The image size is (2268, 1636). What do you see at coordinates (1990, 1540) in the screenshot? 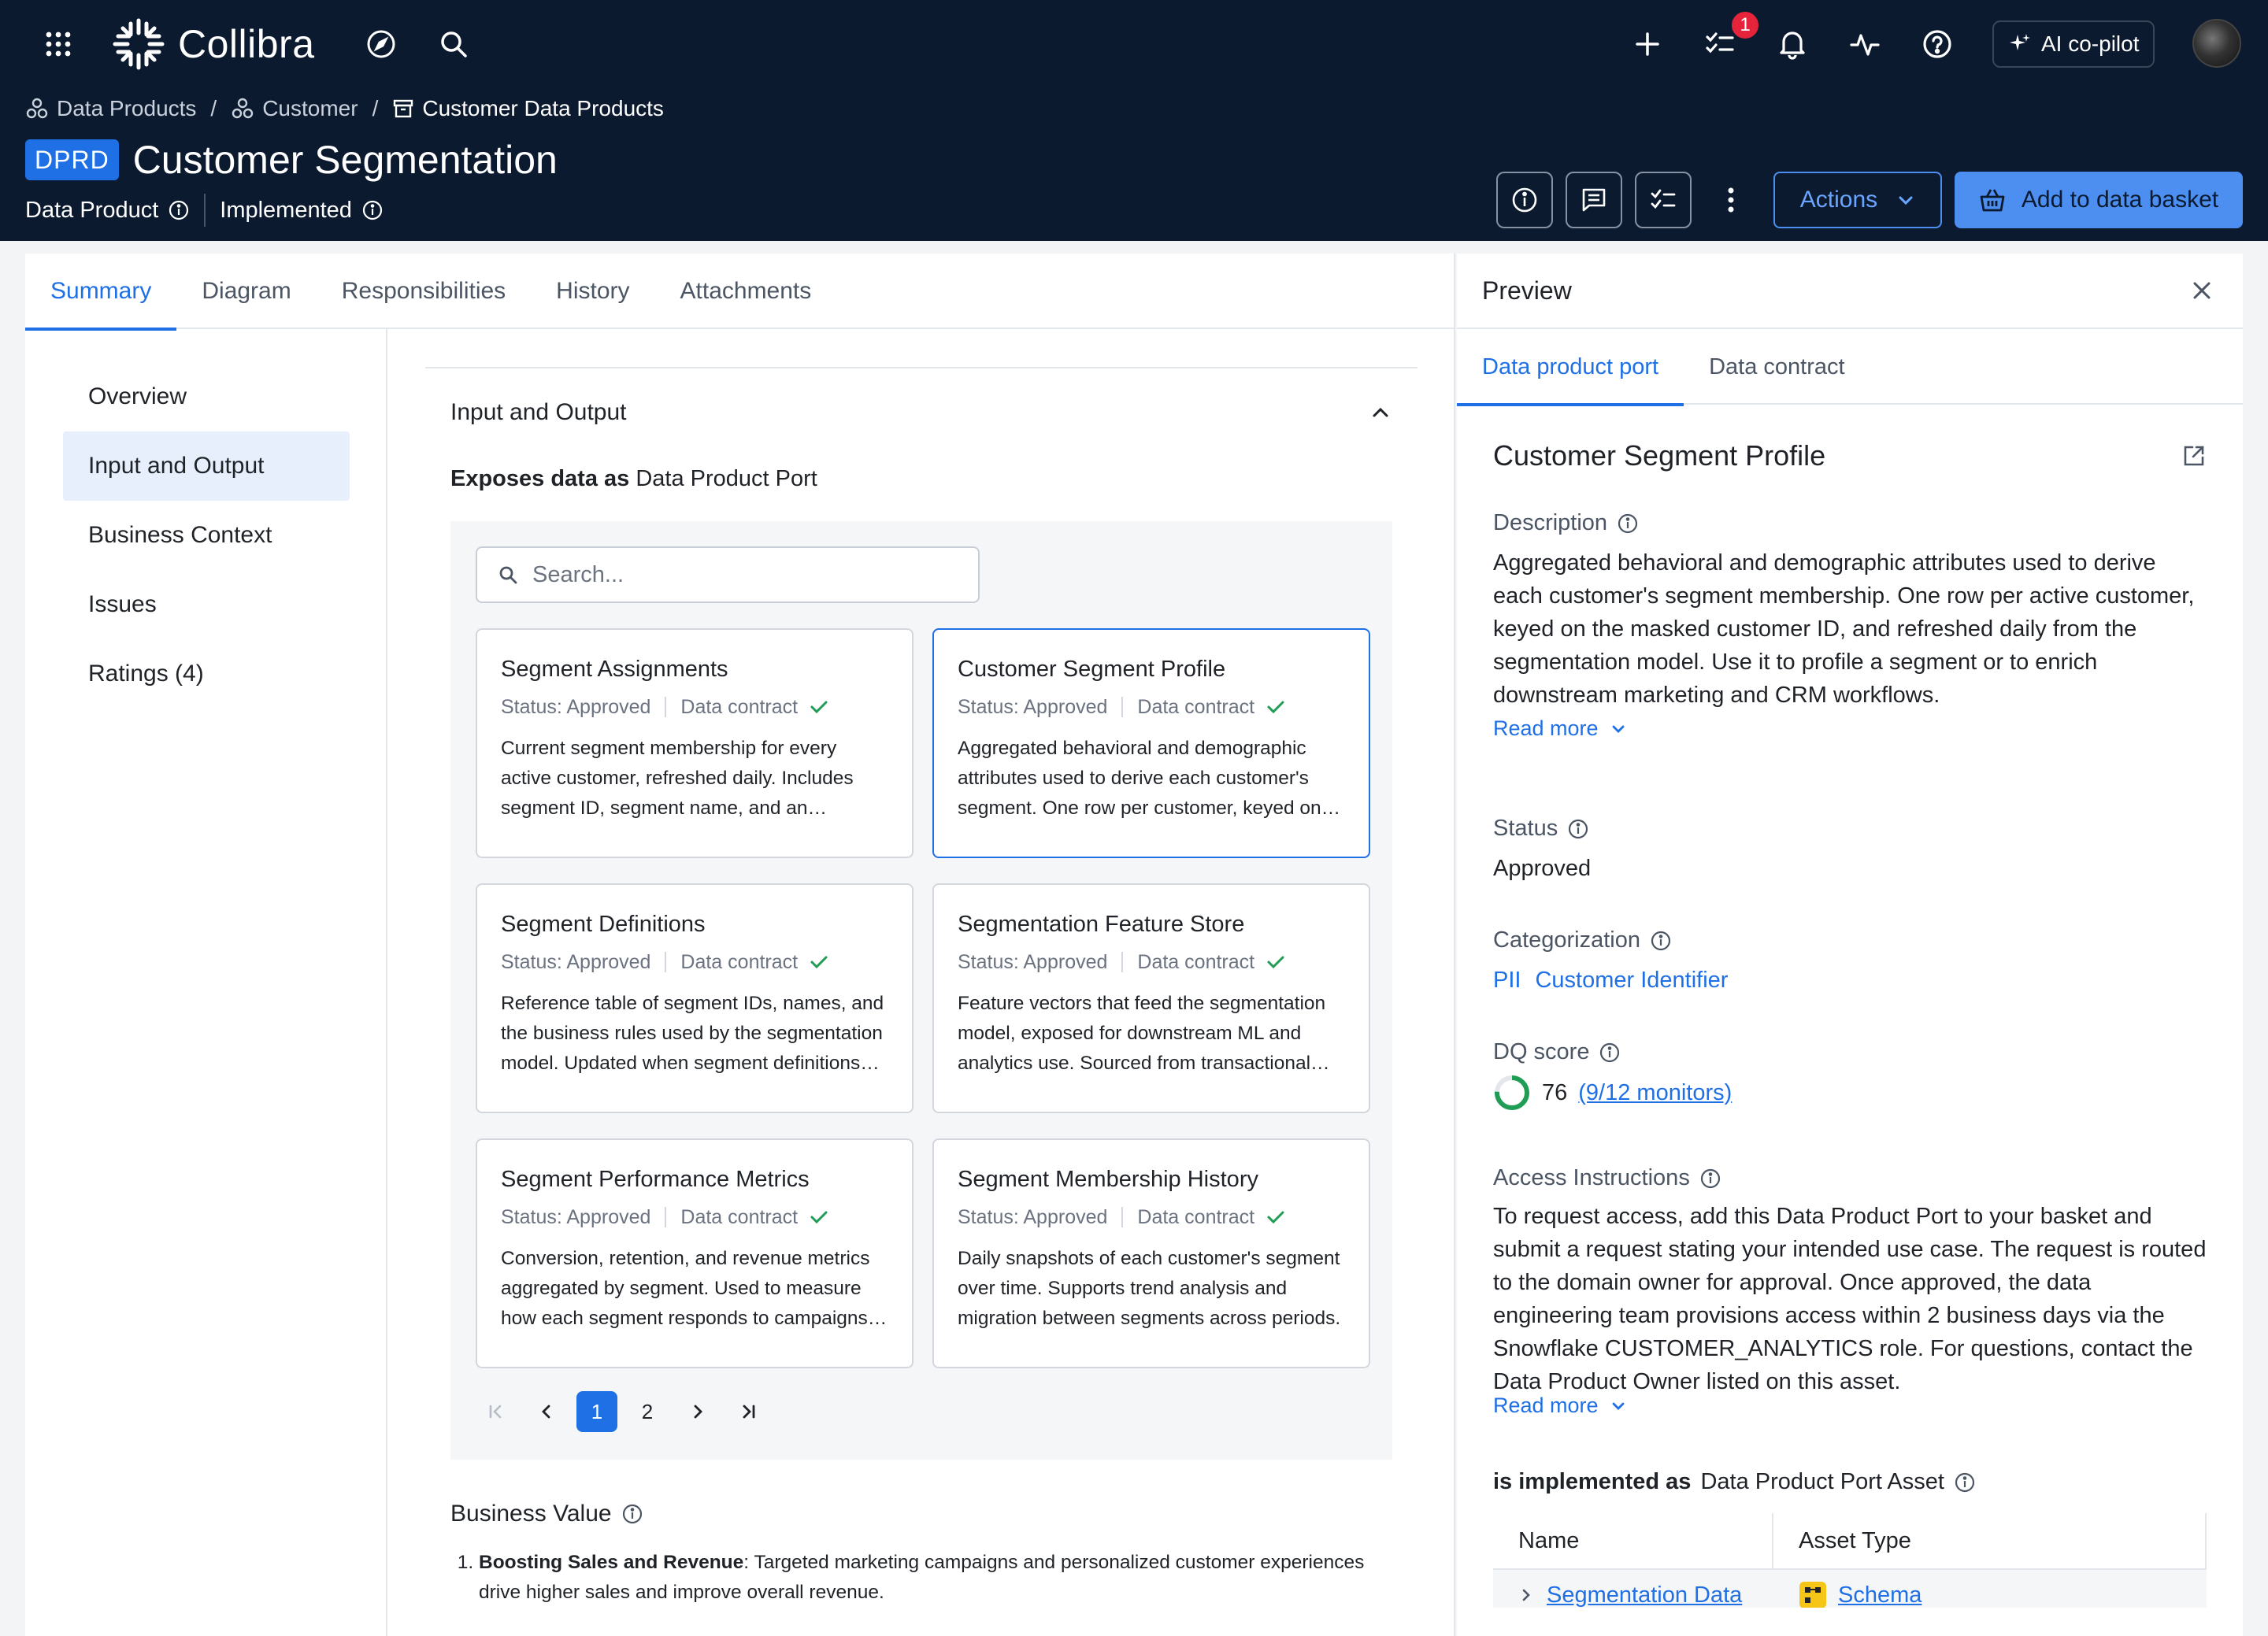
I see `column-header-asset-type: Asset Type` at bounding box center [1990, 1540].